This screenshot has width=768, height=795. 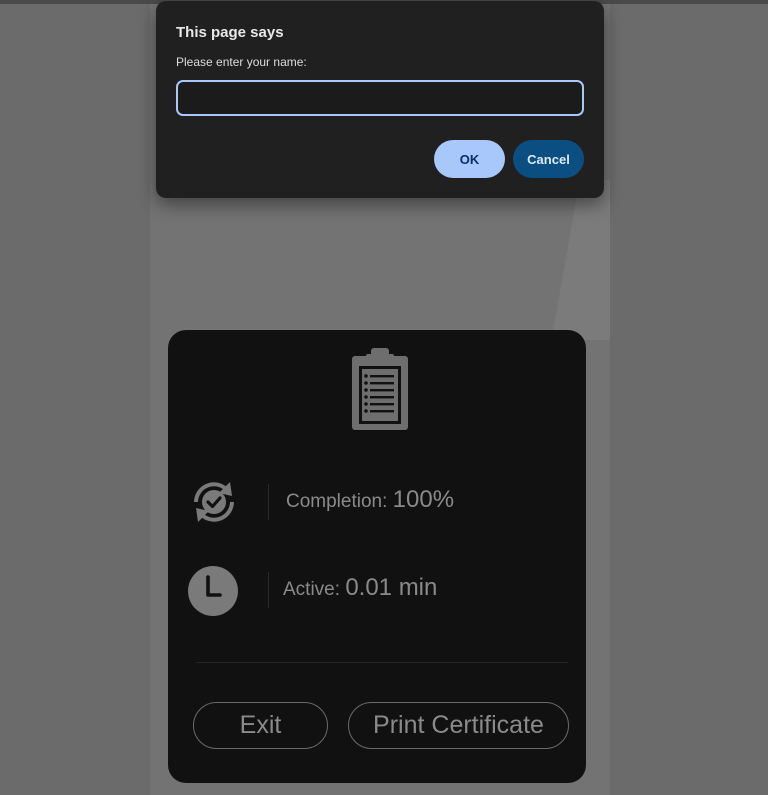 What do you see at coordinates (214, 502) in the screenshot?
I see `refresh-check-icon` at bounding box center [214, 502].